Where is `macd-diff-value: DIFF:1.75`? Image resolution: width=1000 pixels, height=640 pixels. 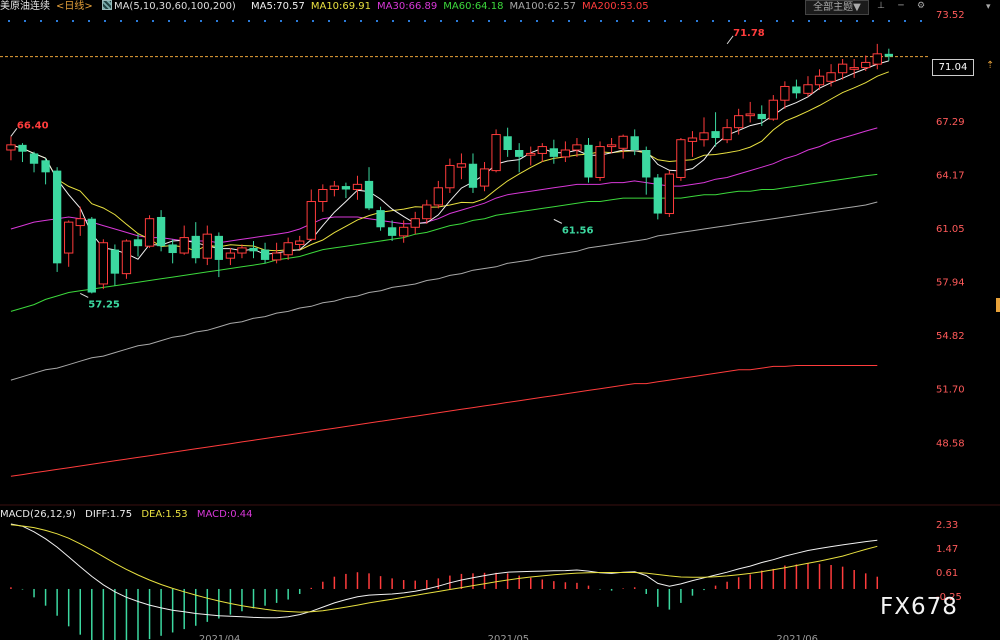
macd-diff-value: DIFF:1.75 is located at coordinates (109, 514).